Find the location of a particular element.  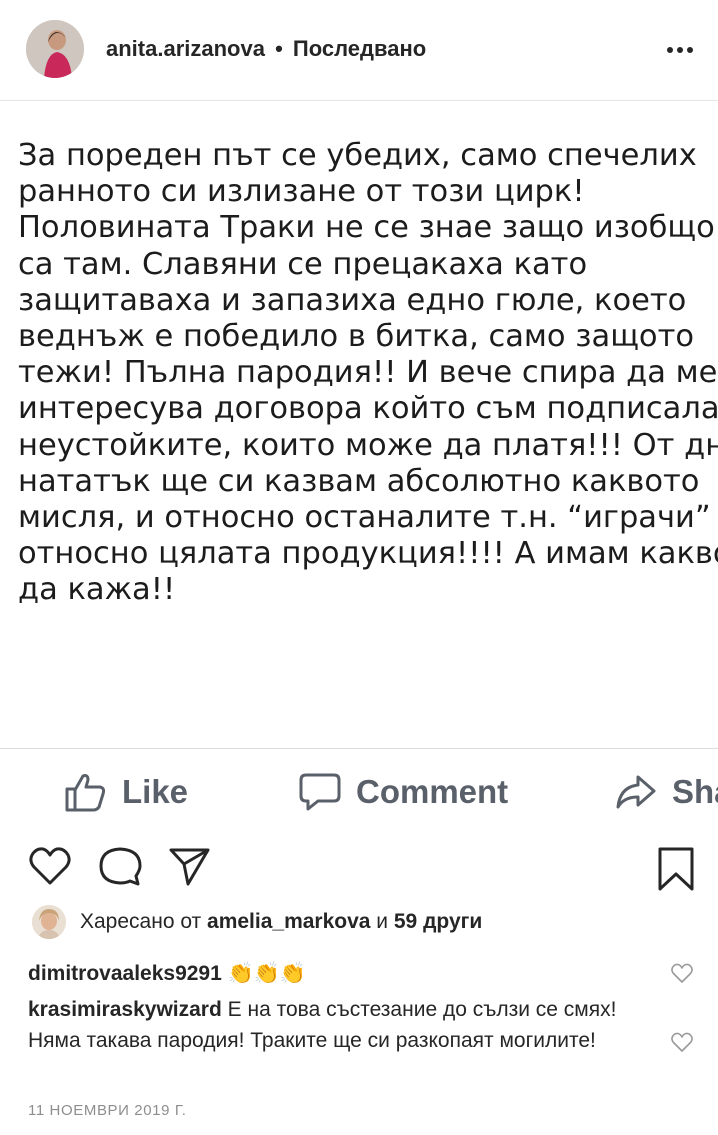

share-button: Share is located at coordinates (666, 792).